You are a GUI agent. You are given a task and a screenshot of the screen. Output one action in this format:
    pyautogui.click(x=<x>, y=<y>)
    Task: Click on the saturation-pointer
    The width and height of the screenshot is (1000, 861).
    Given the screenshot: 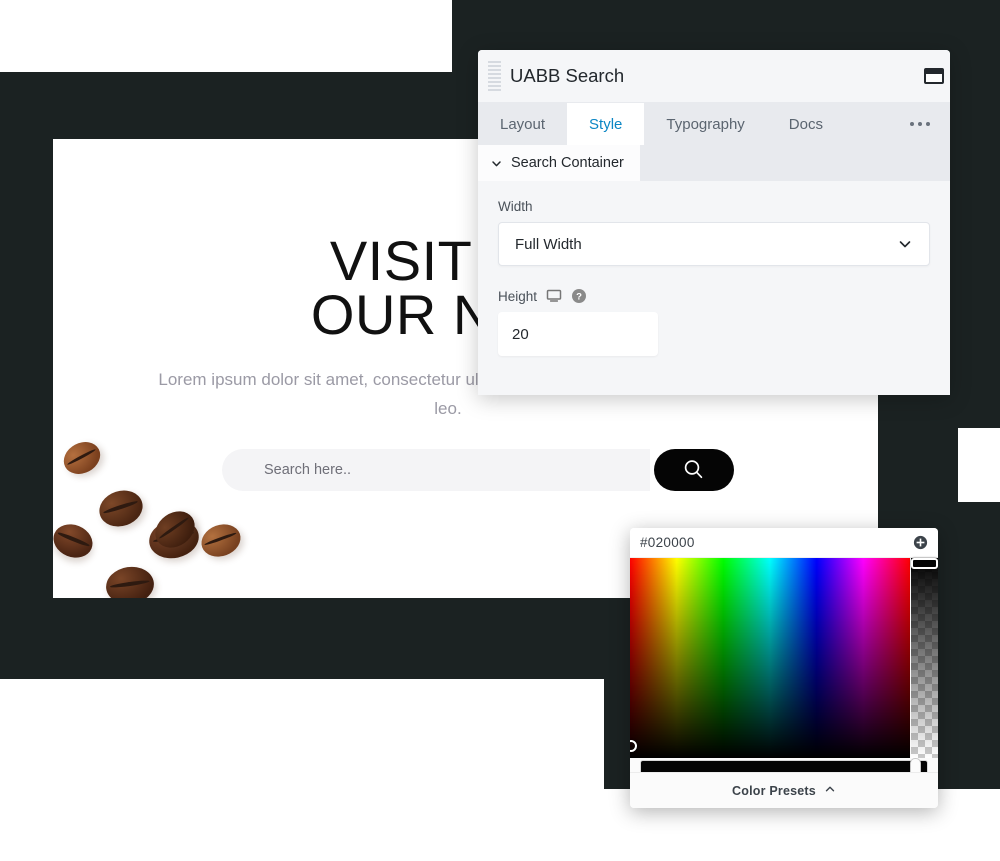 What is the action you would take?
    pyautogui.click(x=633, y=746)
    